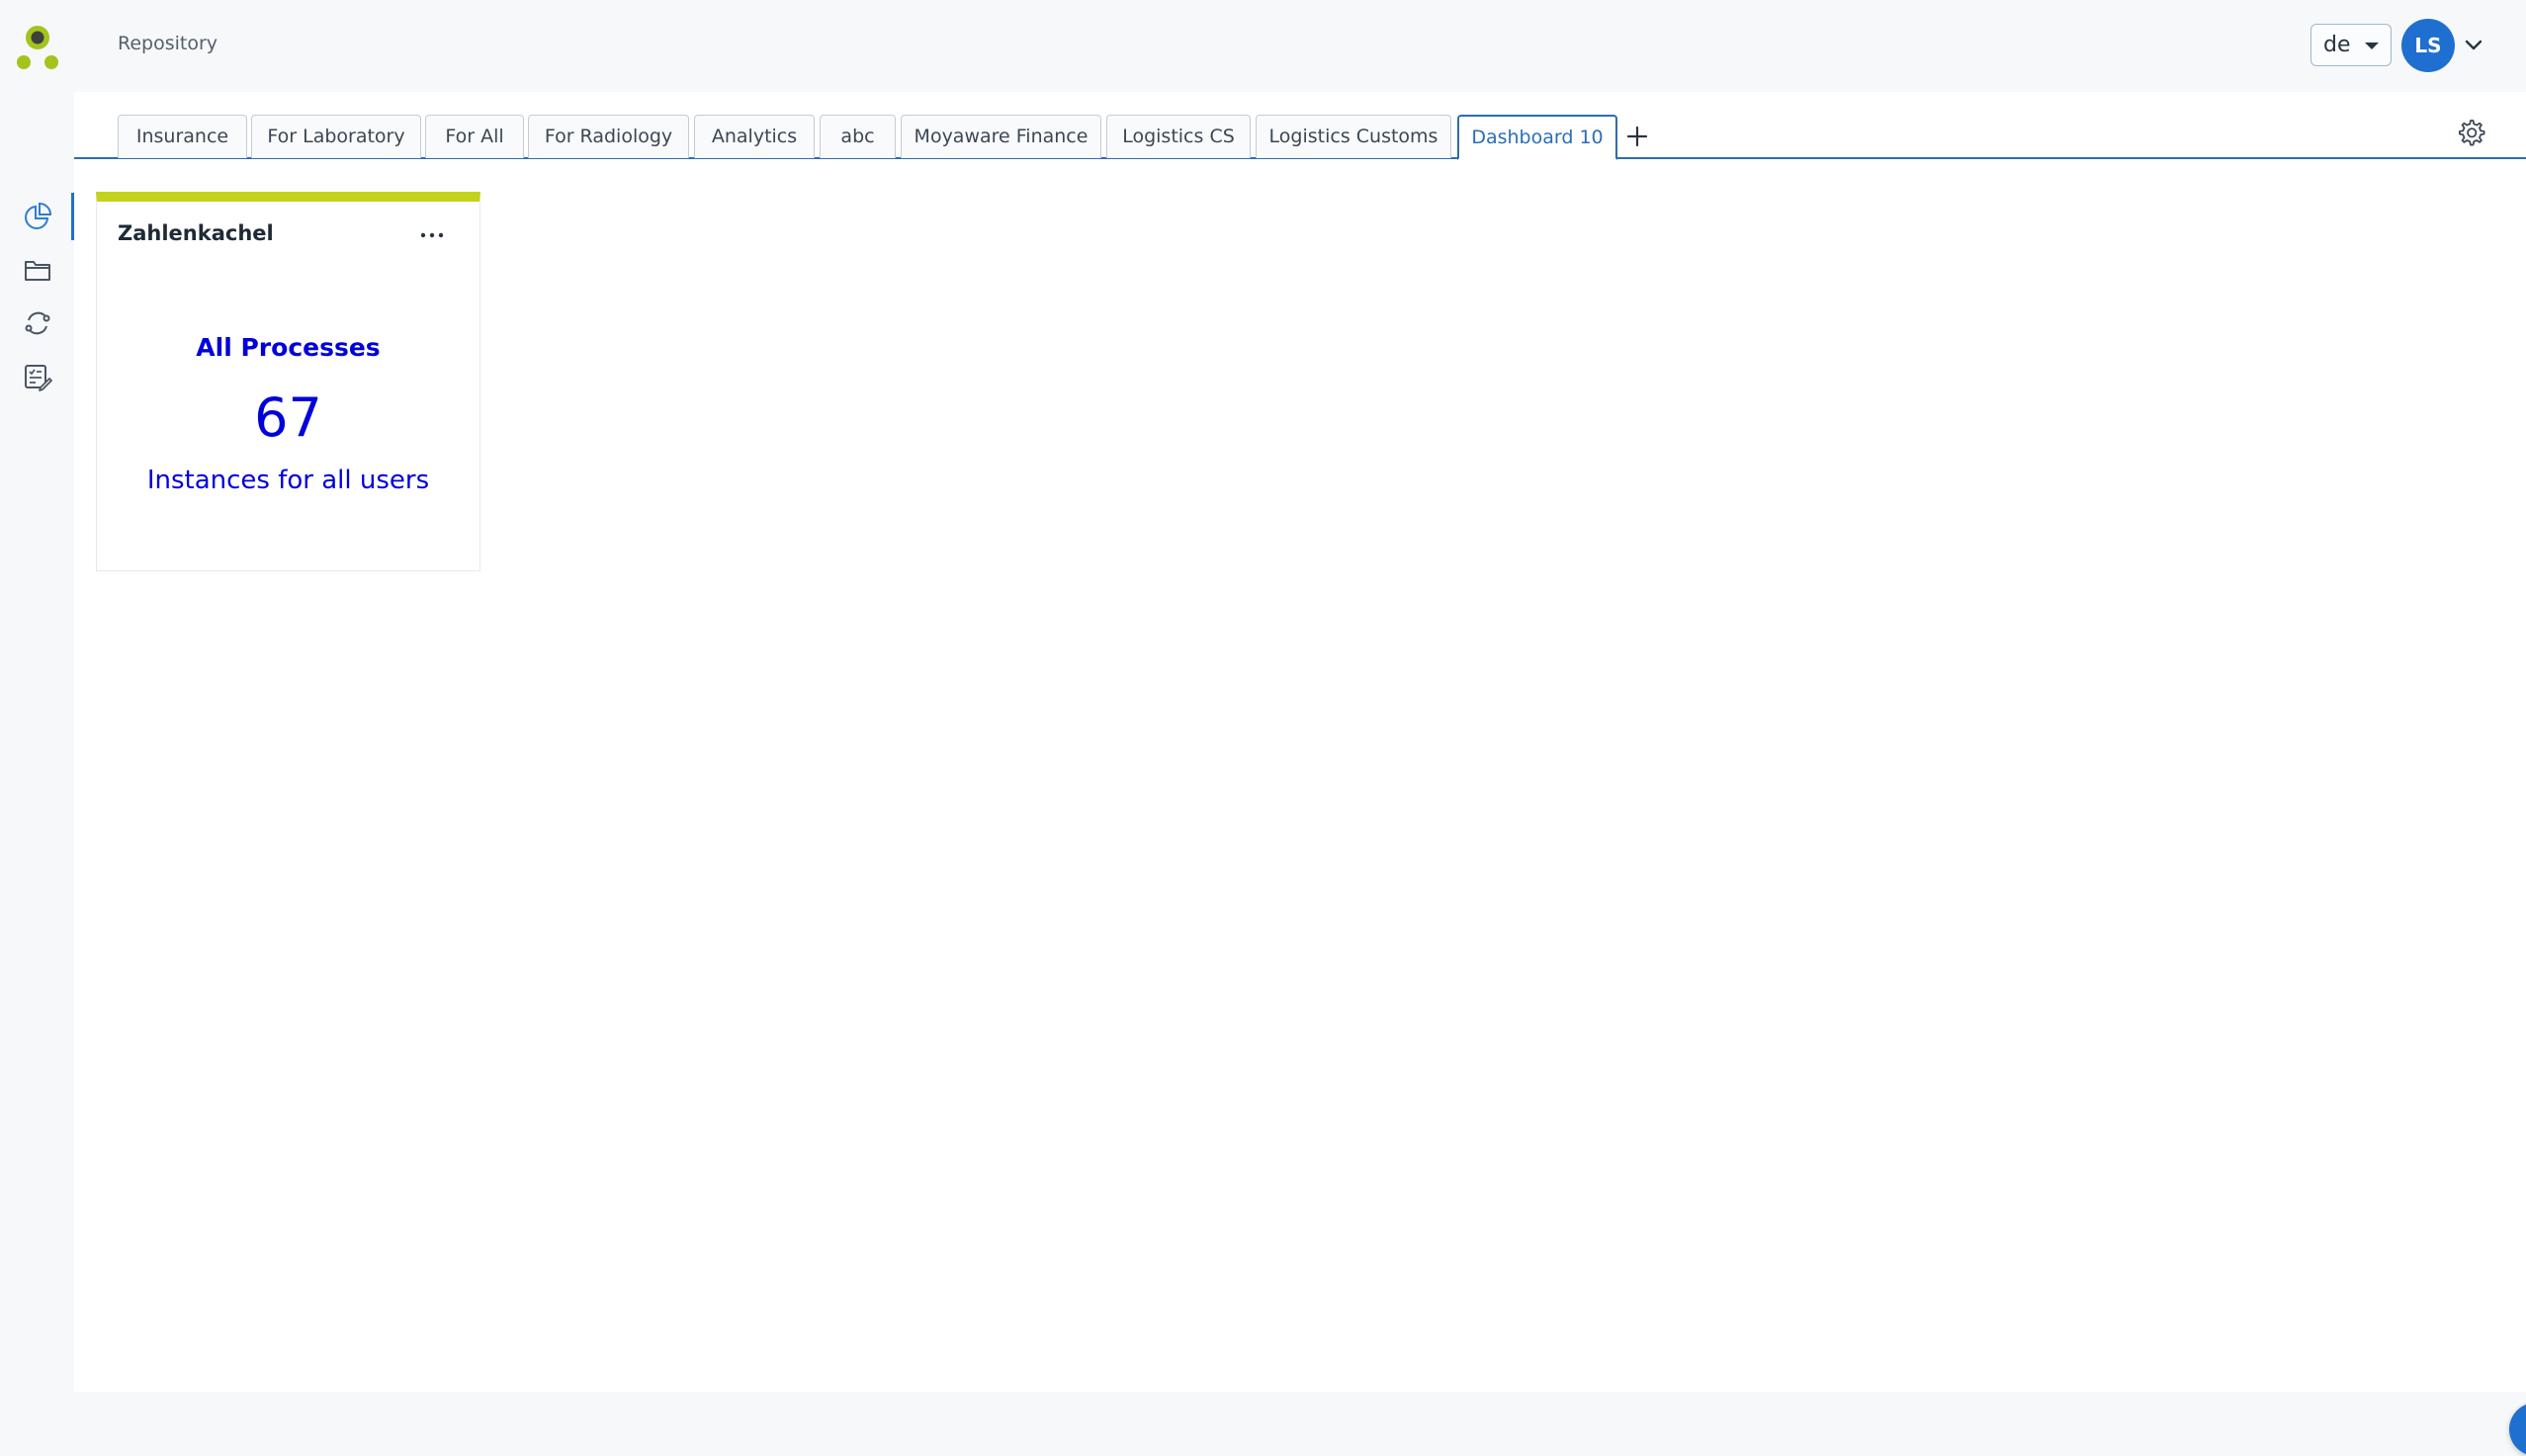 This screenshot has width=2526, height=1456. Describe the element at coordinates (2470, 132) in the screenshot. I see `dashboard-settings-gear-icon` at that location.